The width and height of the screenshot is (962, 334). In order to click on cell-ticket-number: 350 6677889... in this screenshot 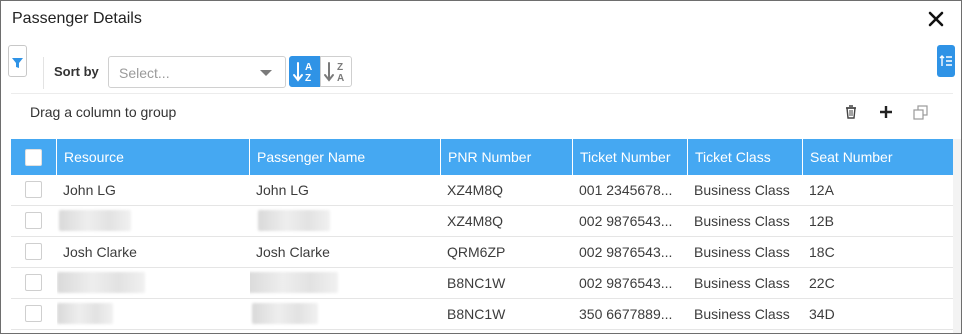, I will do `click(626, 314)`.